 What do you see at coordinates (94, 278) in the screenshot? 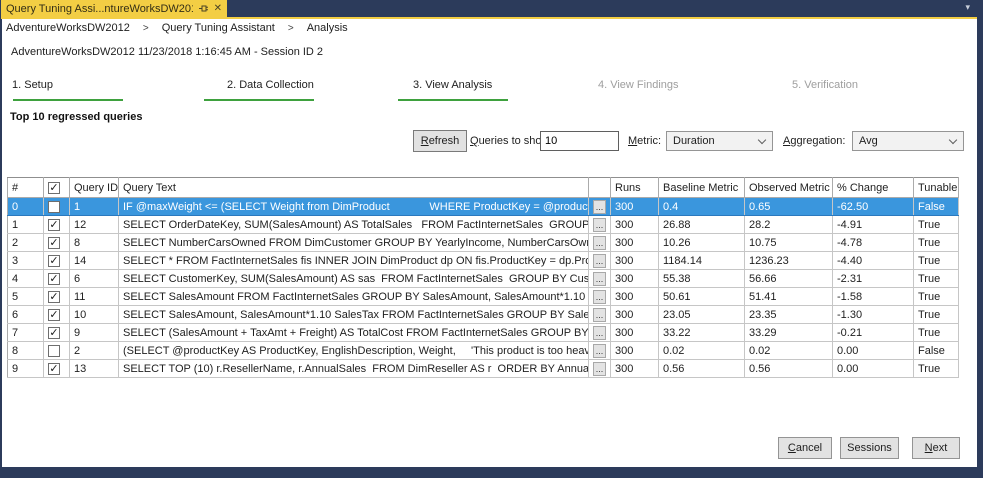
I see `query-id: 6` at bounding box center [94, 278].